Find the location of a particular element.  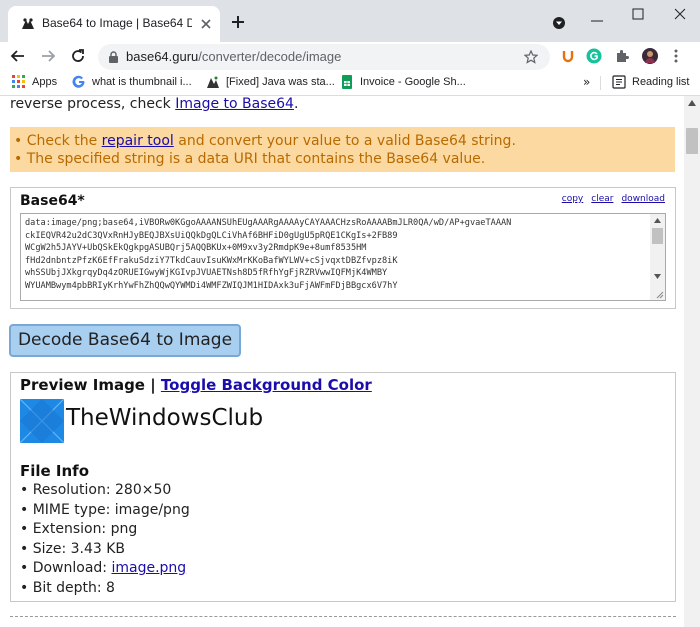

image-to-base64-link: Image to Base64 is located at coordinates (234, 104).